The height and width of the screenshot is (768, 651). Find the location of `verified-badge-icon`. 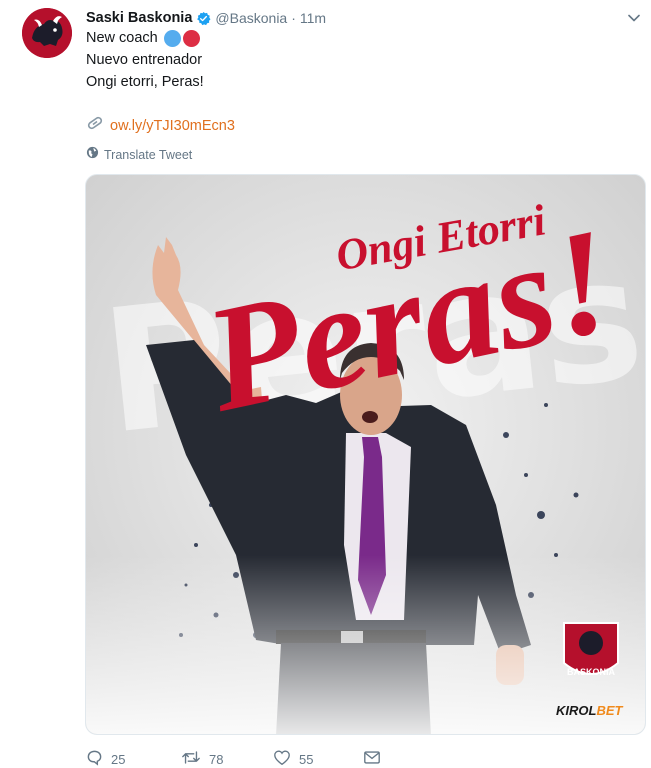

verified-badge-icon is located at coordinates (203, 18).